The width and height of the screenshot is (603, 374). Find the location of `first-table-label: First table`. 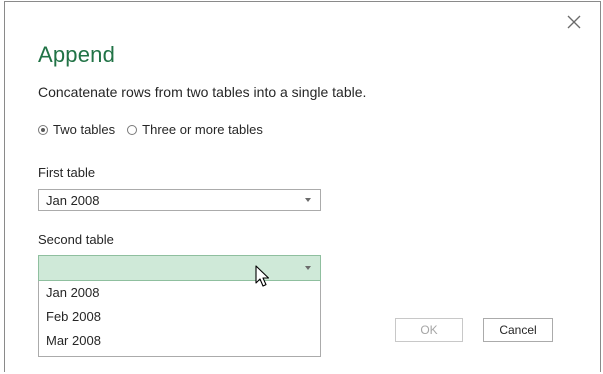

first-table-label: First table is located at coordinates (67, 172).